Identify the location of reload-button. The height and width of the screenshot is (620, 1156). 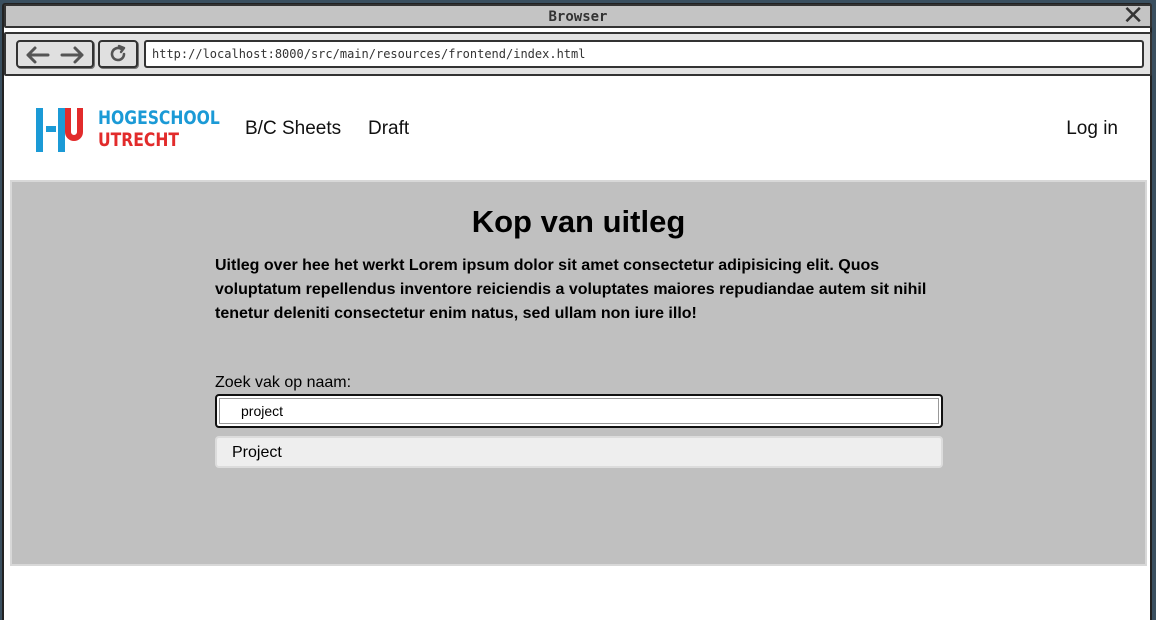
(118, 54).